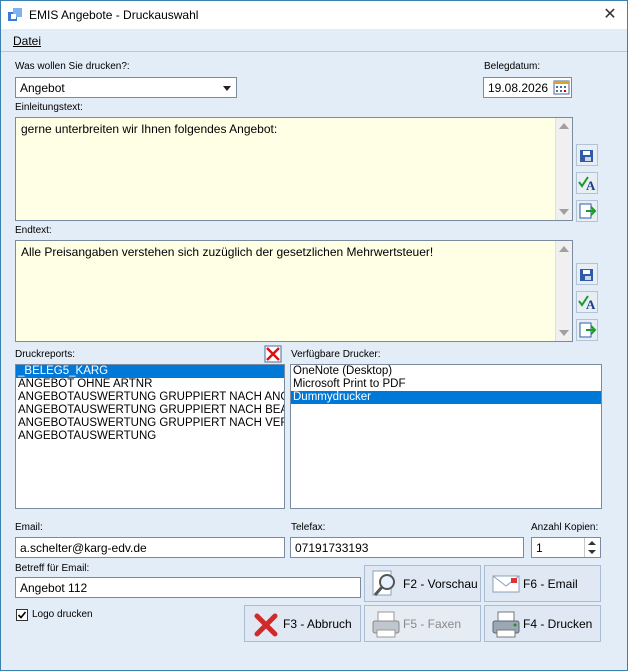 Image resolution: width=628 pixels, height=671 pixels. I want to click on magnifier-icon, so click(383, 583).